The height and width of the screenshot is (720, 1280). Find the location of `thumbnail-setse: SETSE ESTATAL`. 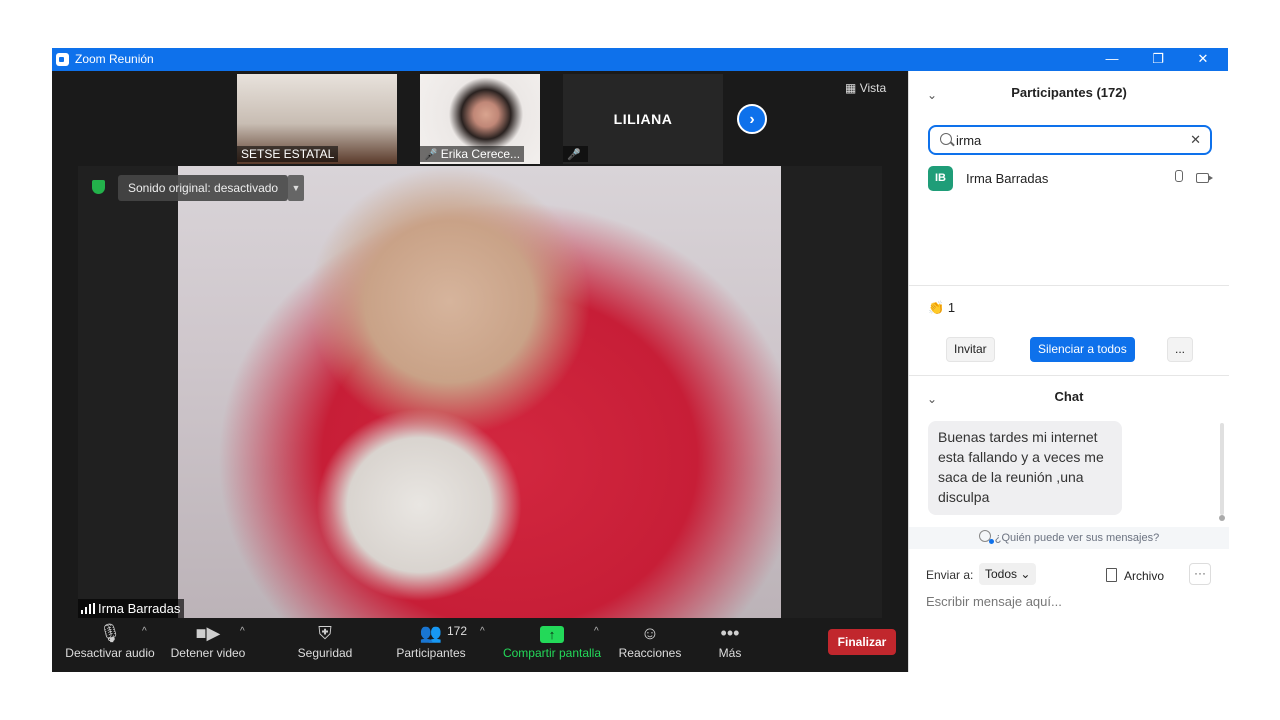

thumbnail-setse: SETSE ESTATAL is located at coordinates (317, 119).